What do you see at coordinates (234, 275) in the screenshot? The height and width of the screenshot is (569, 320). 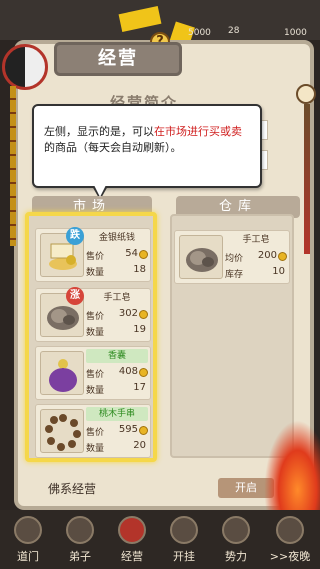 I see `stock-label: 库存` at bounding box center [234, 275].